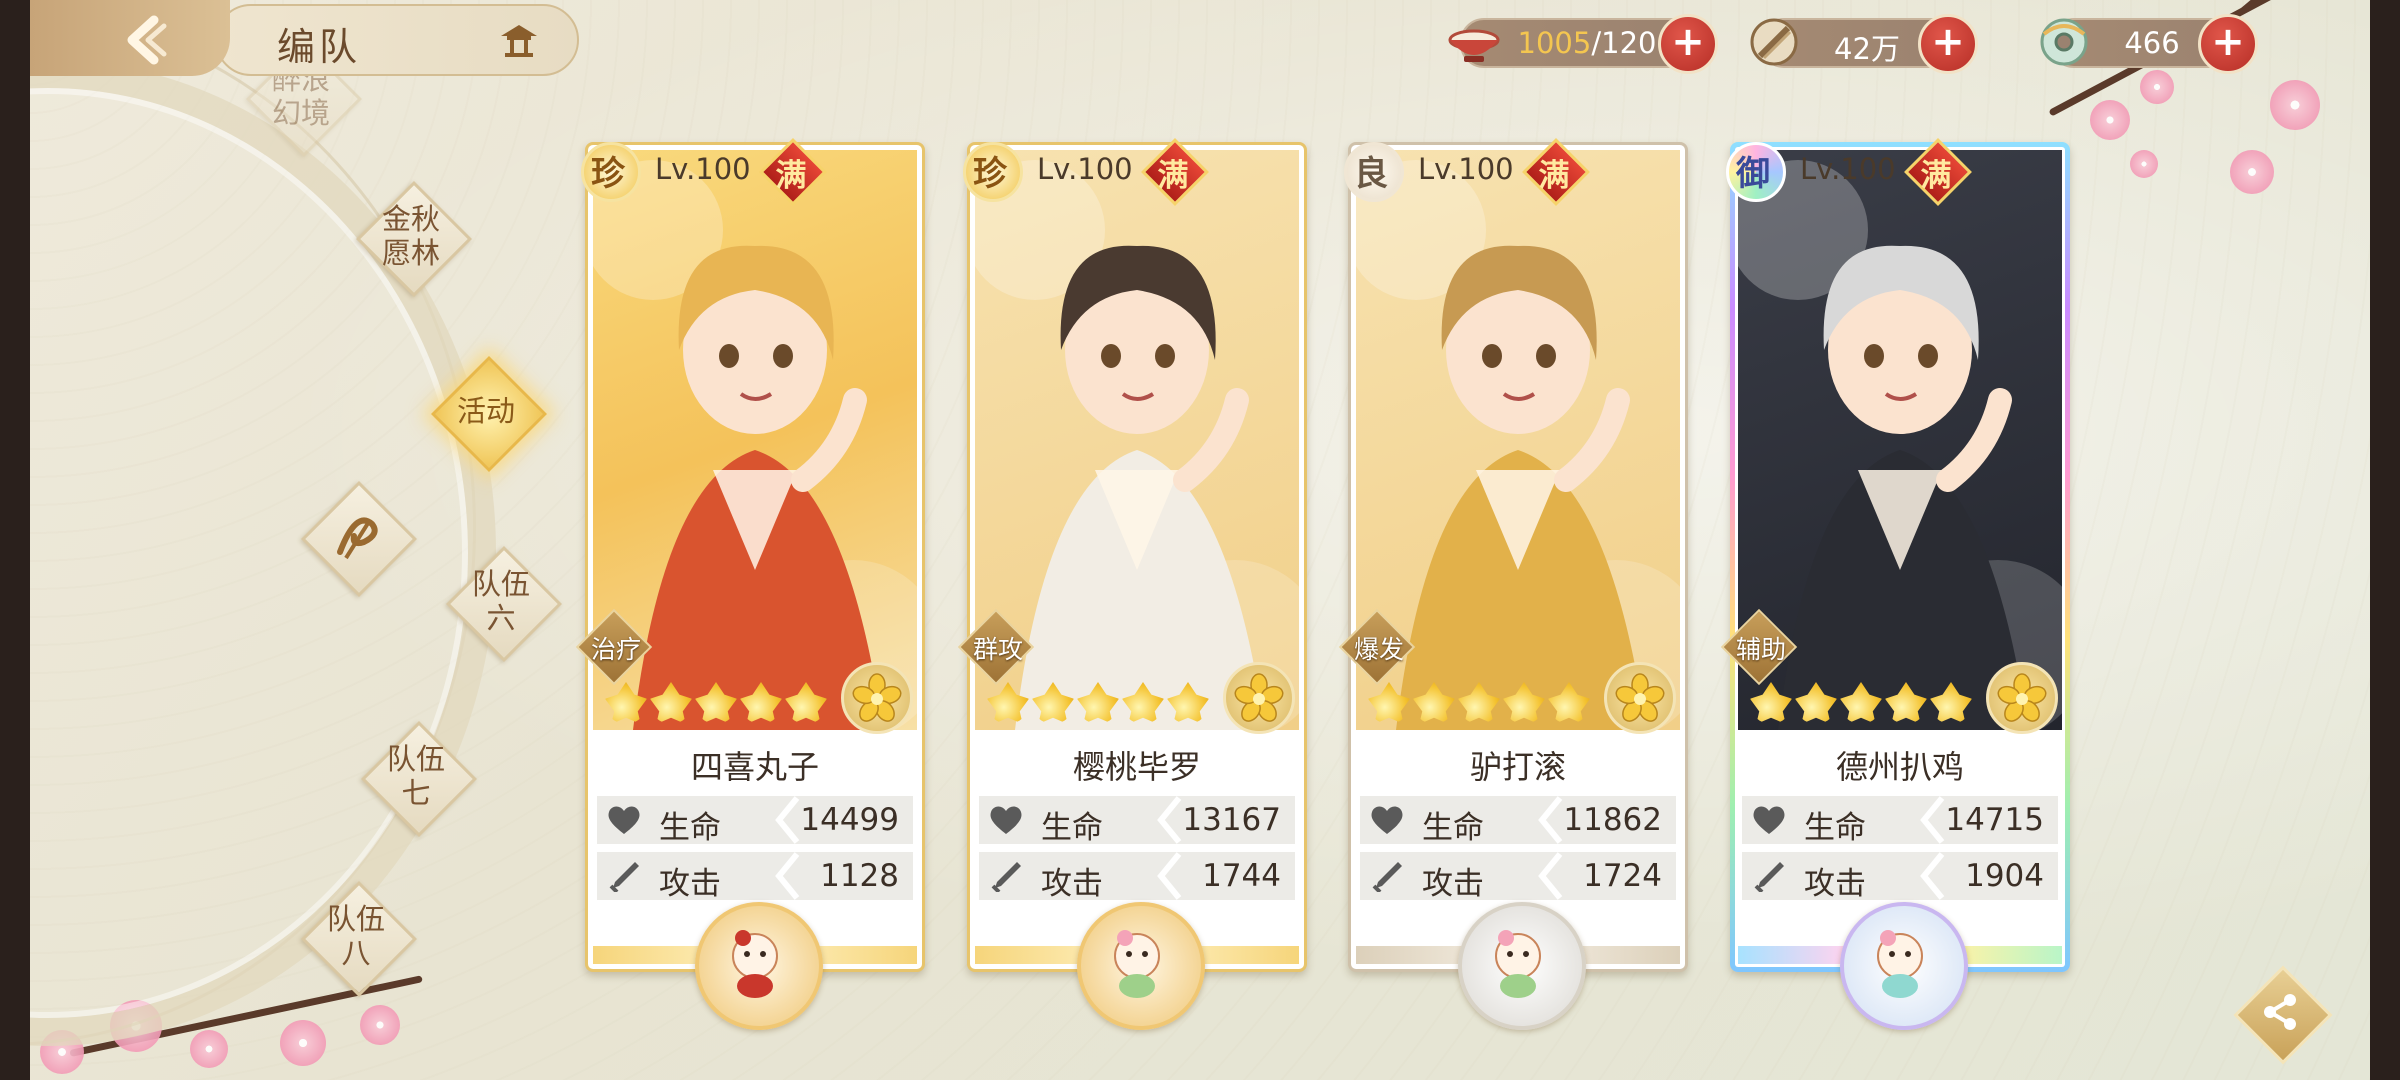 The width and height of the screenshot is (2400, 1080). I want to click on character-name: 樱桃毕罗, so click(1136, 767).